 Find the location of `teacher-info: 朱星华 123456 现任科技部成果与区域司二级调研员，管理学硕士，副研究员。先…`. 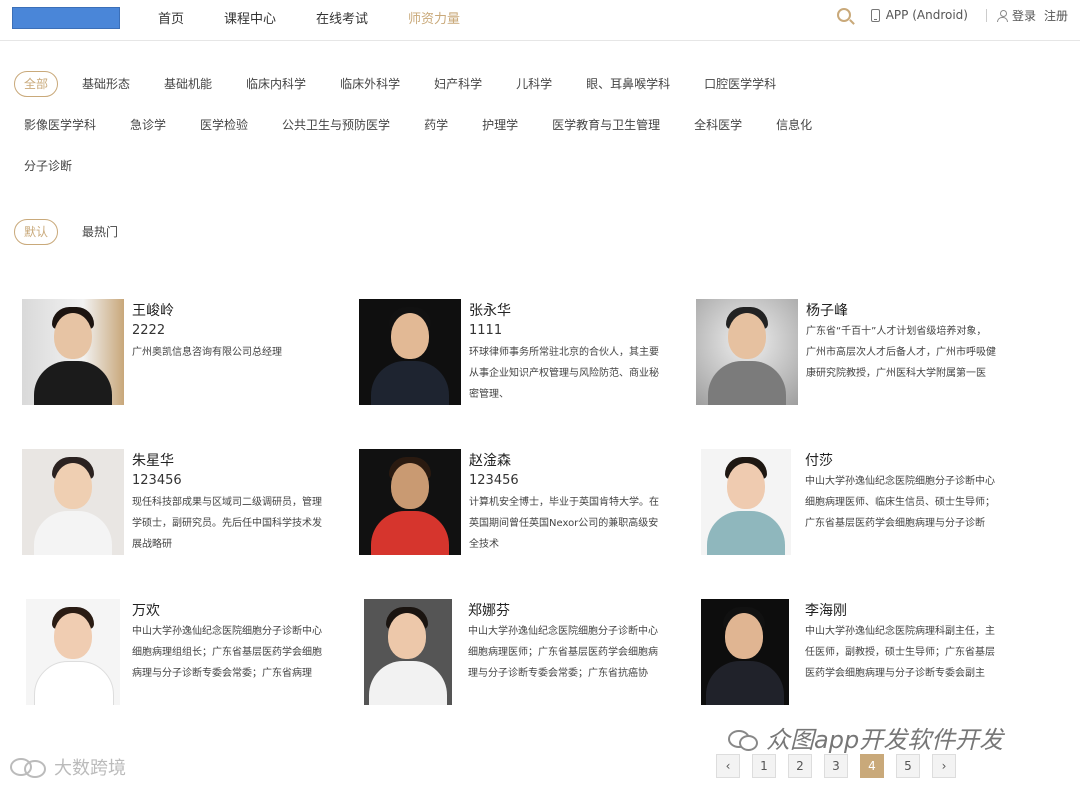

teacher-info: 朱星华 123456 现任科技部成果与区域司二级调研员，管理学硕士，副研究员。先… is located at coordinates (227, 503).